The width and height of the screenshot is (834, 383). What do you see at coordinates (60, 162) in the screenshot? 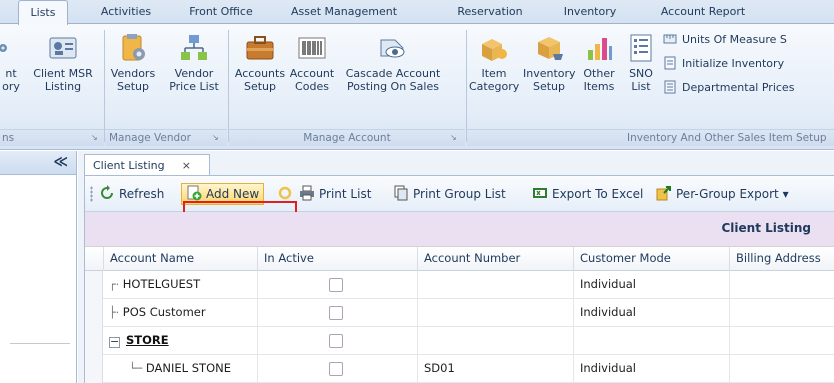
I see `collapse-panel-icon: ≪` at bounding box center [60, 162].